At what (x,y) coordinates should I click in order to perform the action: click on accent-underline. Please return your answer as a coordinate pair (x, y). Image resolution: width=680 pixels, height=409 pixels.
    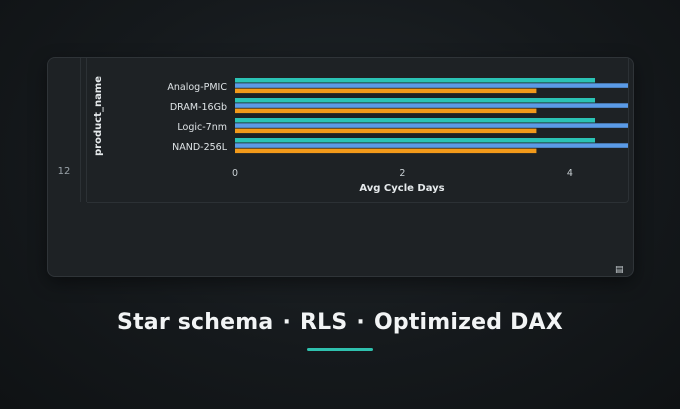
    Looking at the image, I should click on (340, 349).